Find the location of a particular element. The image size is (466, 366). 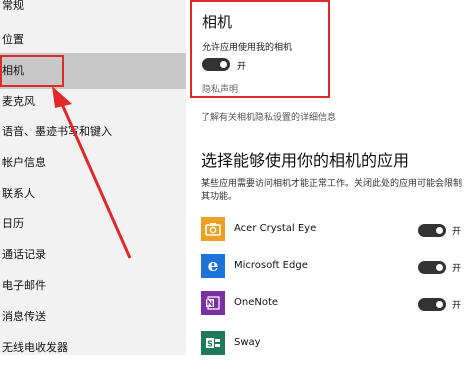

camera-settings-box: 相机 允许应用使用我的相机 开 隐私声明 is located at coordinates (260, 49).